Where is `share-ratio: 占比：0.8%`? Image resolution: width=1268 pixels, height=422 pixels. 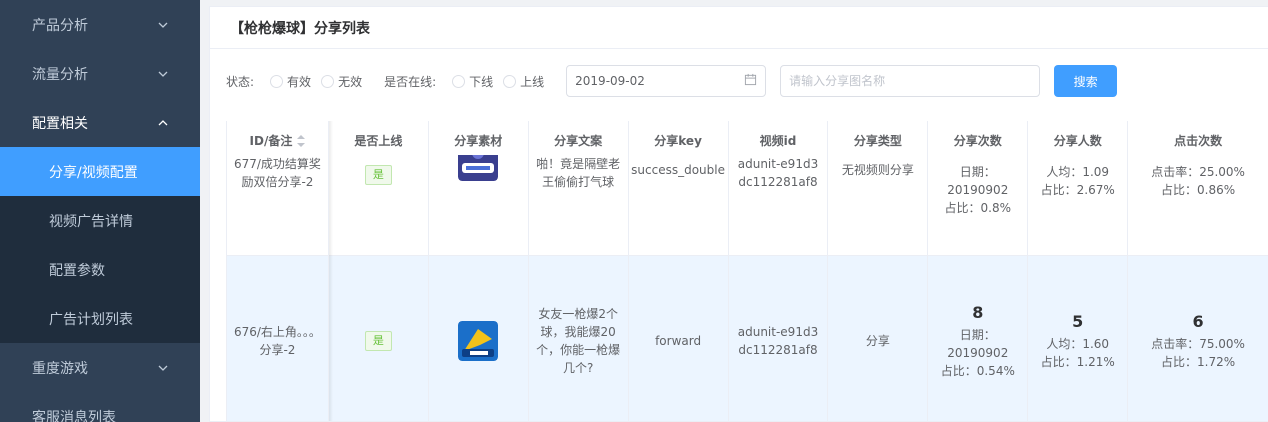
share-ratio: 占比：0.8% is located at coordinates (978, 208).